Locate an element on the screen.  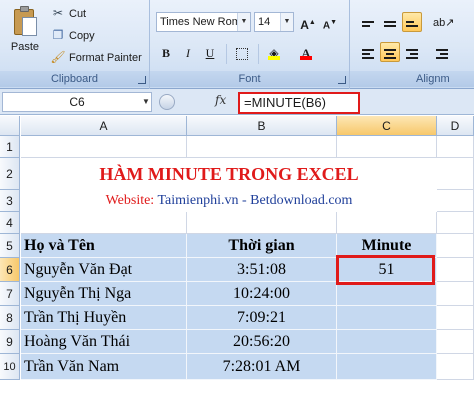
align-left-icon is located at coordinates (368, 54).